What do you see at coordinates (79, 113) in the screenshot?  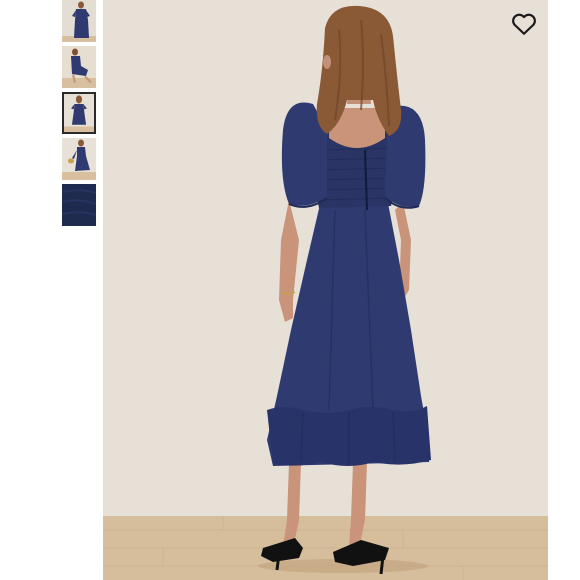 I see `thumbnail-back-view` at bounding box center [79, 113].